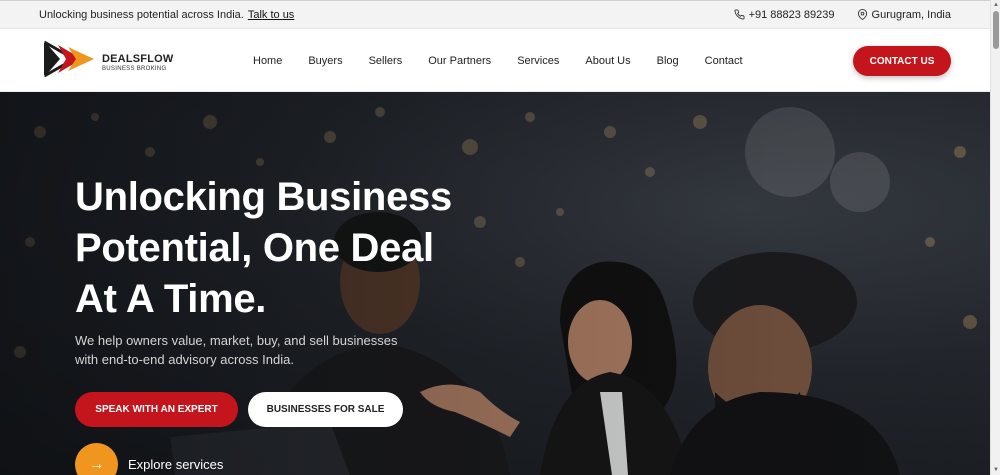  I want to click on contact-us-button: CONTACT US, so click(902, 61).